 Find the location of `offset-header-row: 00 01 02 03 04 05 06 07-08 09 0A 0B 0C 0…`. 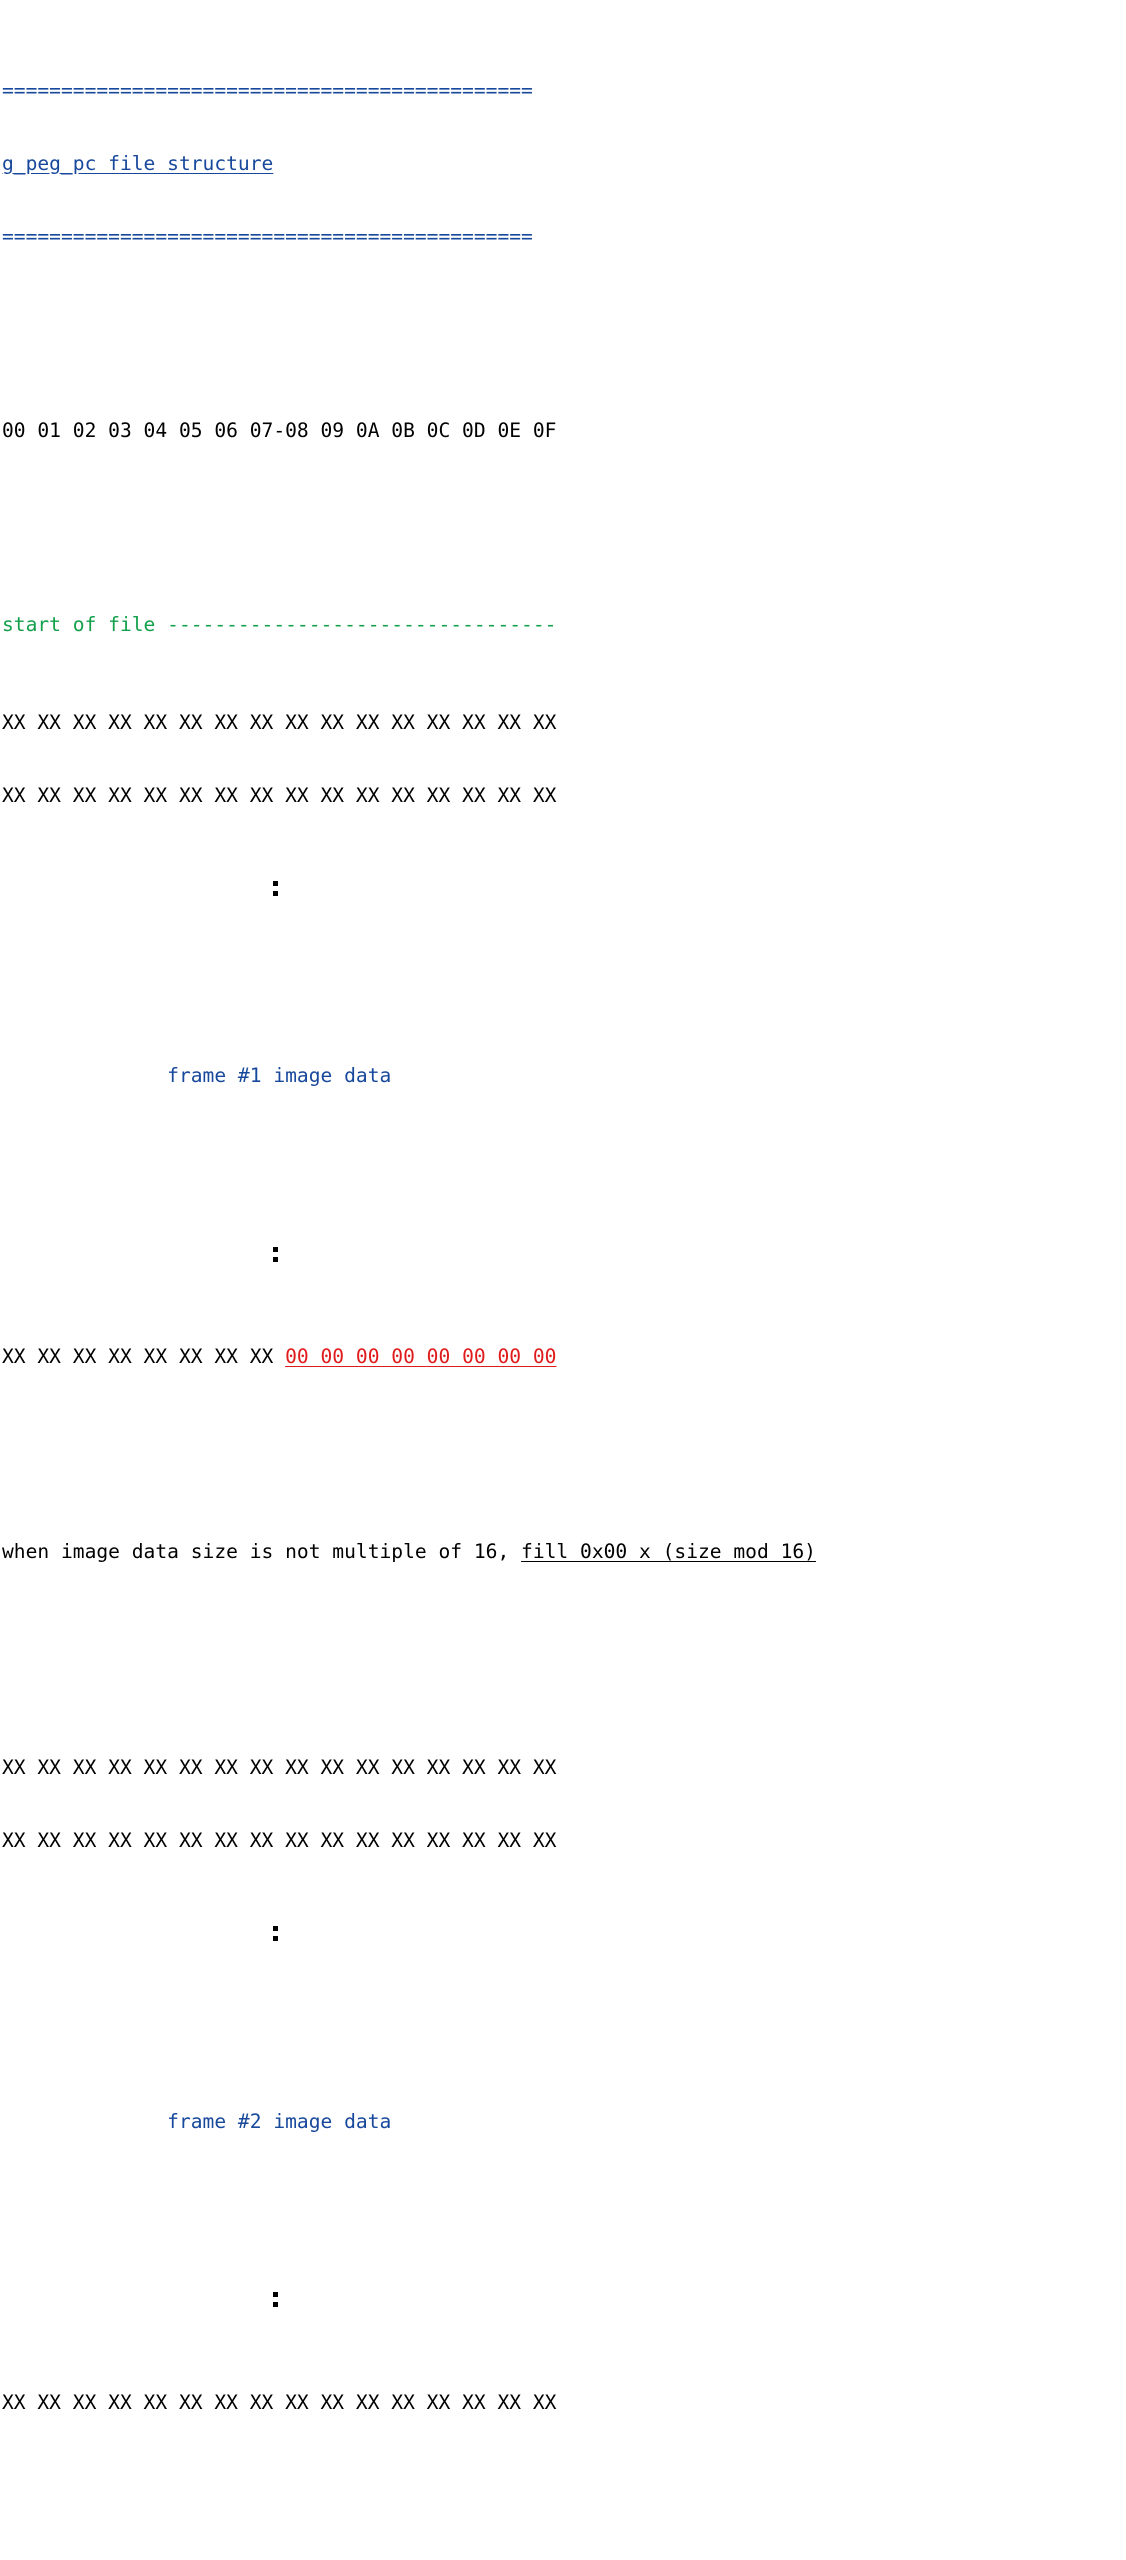

offset-header-row: 00 01 02 03 04 05 06 07-08 09 0A 0B 0C 0… is located at coordinates (279, 431).